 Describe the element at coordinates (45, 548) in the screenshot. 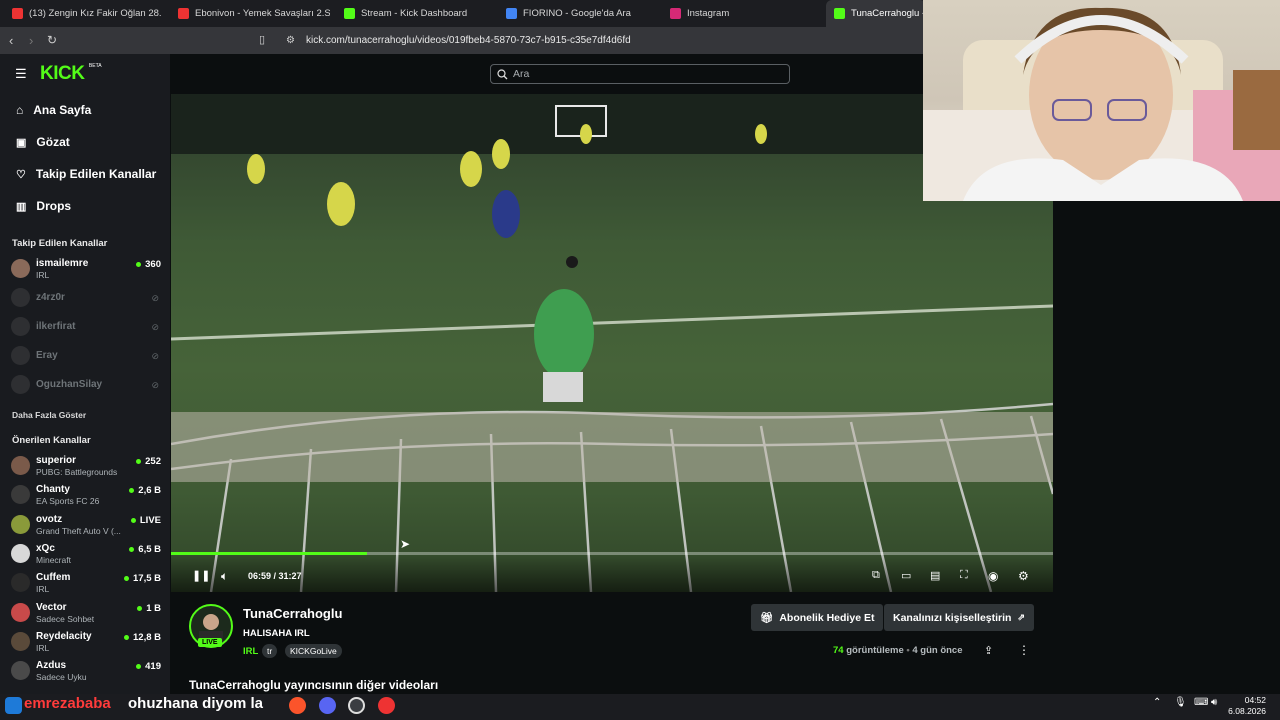

I see `channel-name: xQc` at that location.